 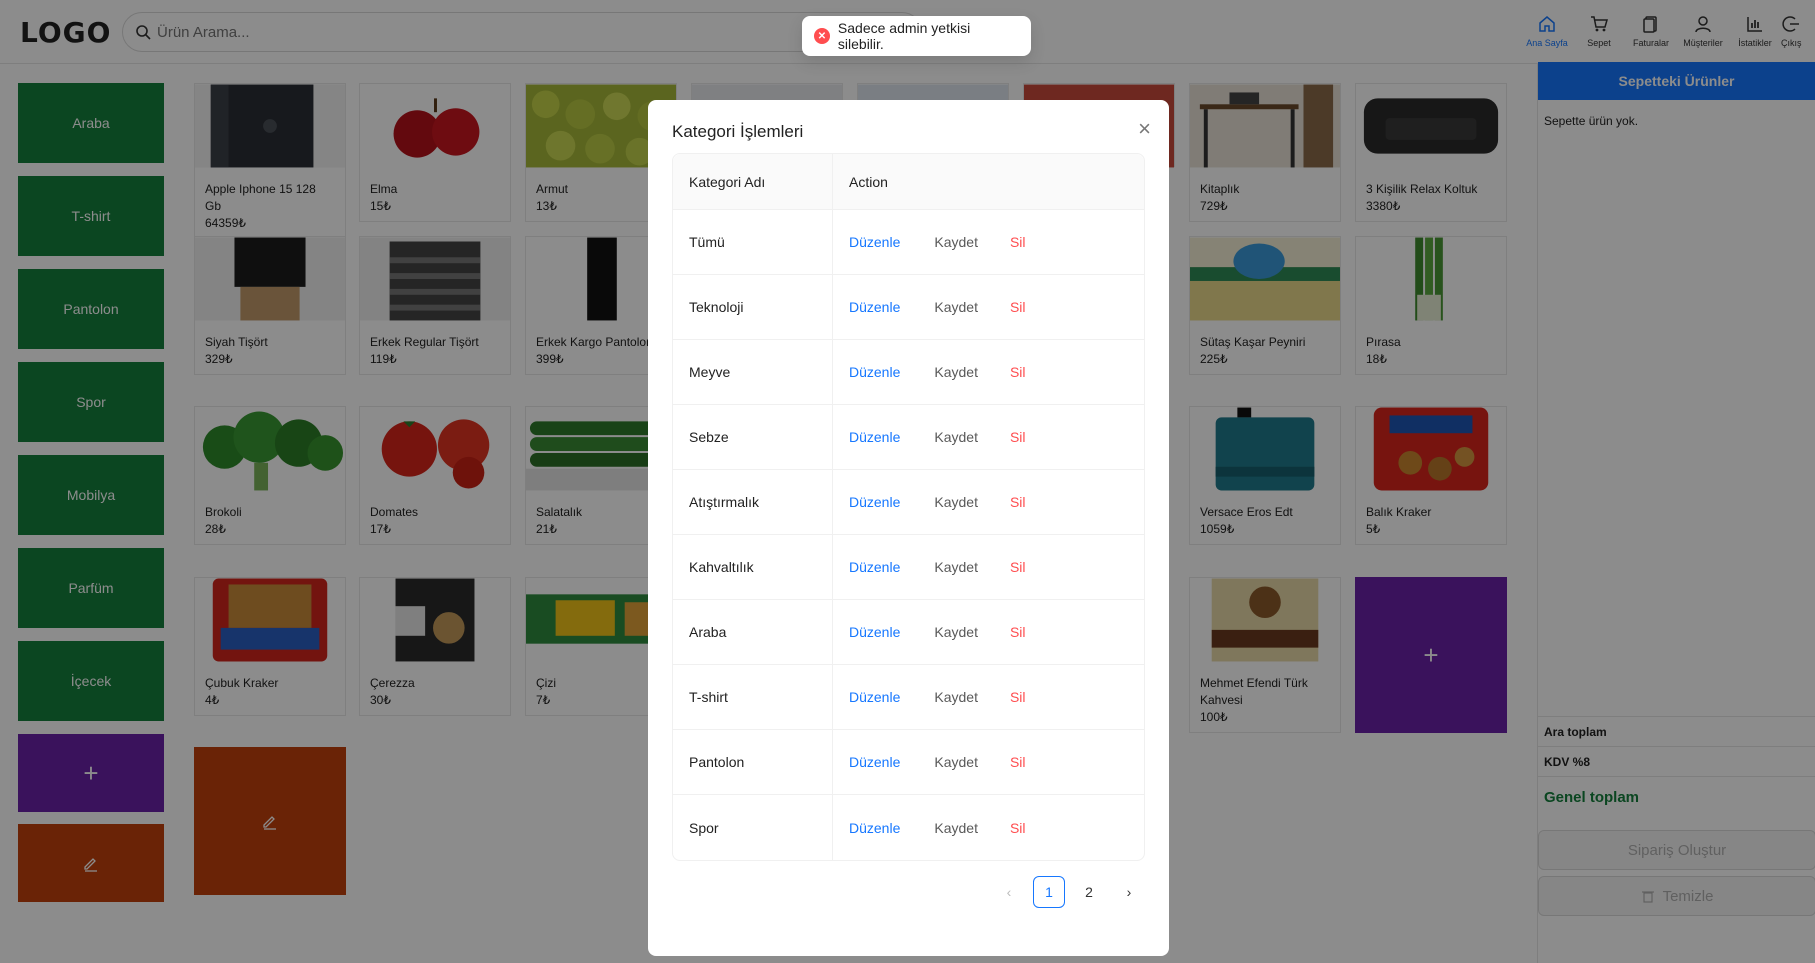 I want to click on category-name: Teknoloji, so click(x=753, y=307).